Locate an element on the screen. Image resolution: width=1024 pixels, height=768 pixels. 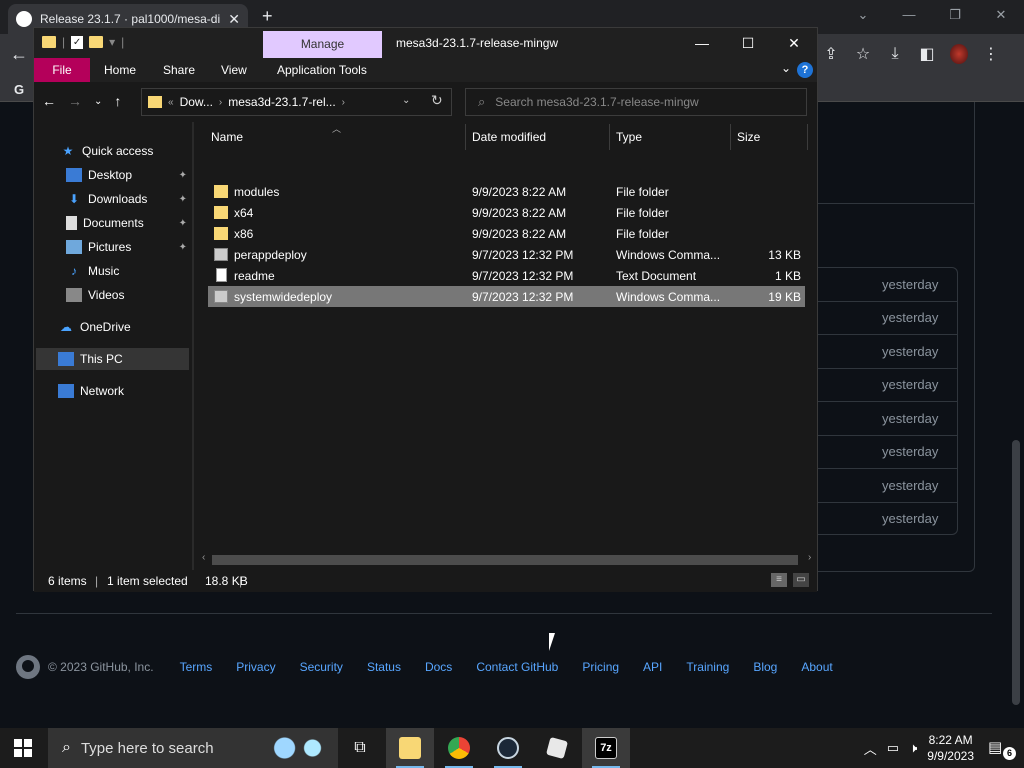
tab-close-icon: ✕ is located at coordinates (234, 19).